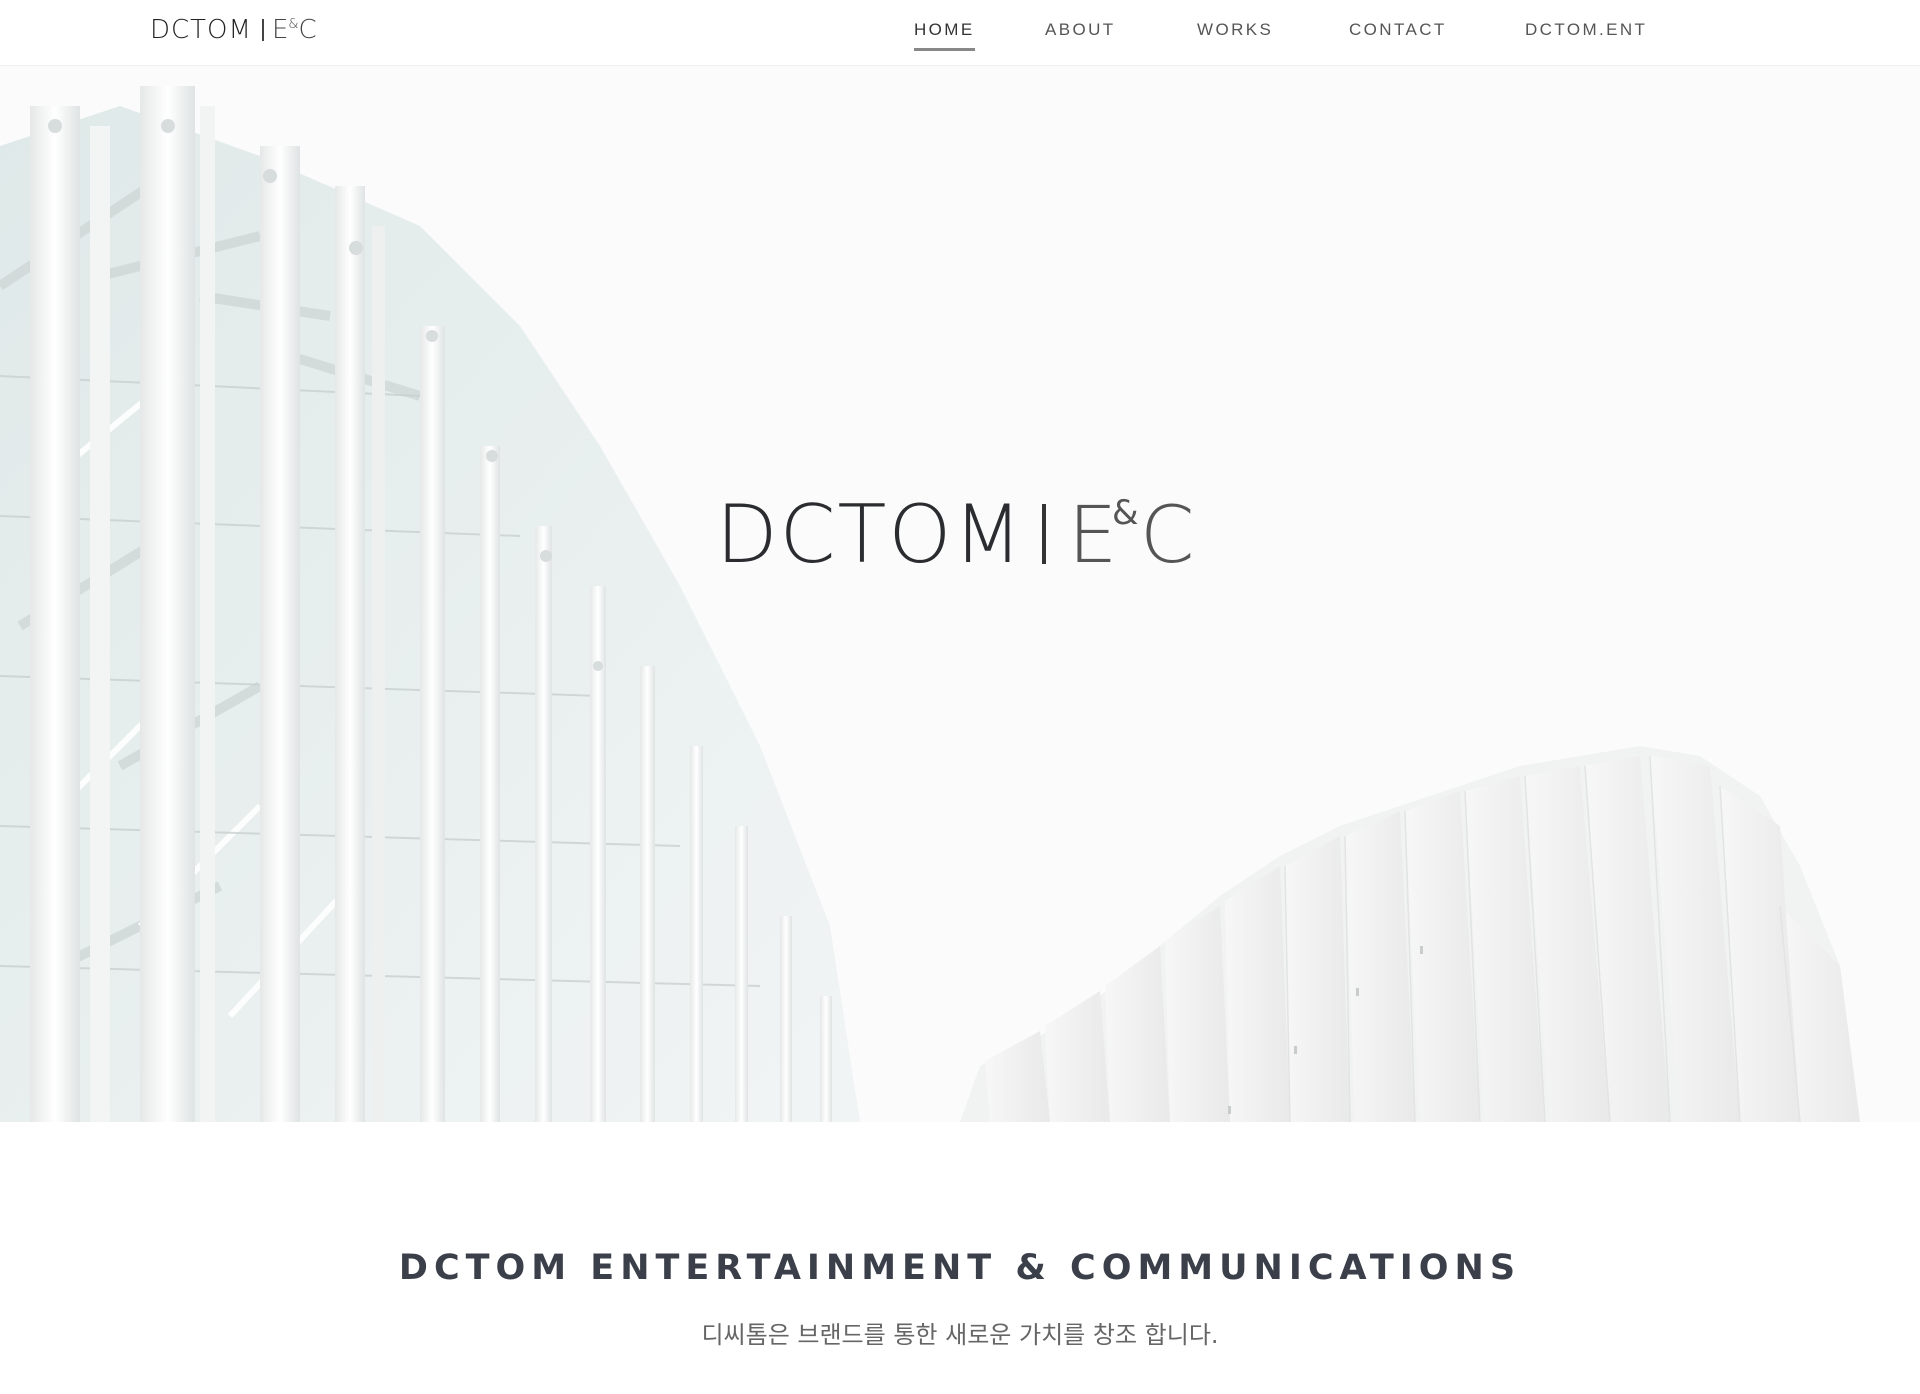 Image resolution: width=1920 pixels, height=1394 pixels. What do you see at coordinates (960, 1335) in the screenshot?
I see `intro-subtitle: 디씨톰은 브랜드를 통한 새로운 가치를 창조 합니다.` at bounding box center [960, 1335].